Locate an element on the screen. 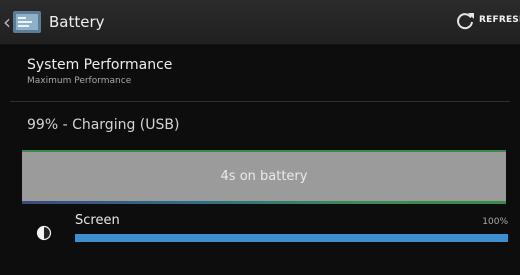 Image resolution: width=520 pixels, height=275 pixels. usage-bar-track is located at coordinates (291, 238).